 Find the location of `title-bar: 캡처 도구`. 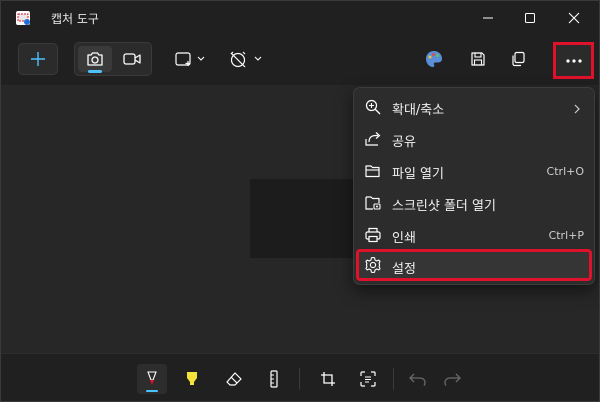

title-bar: 캡처 도구 is located at coordinates (300, 18).